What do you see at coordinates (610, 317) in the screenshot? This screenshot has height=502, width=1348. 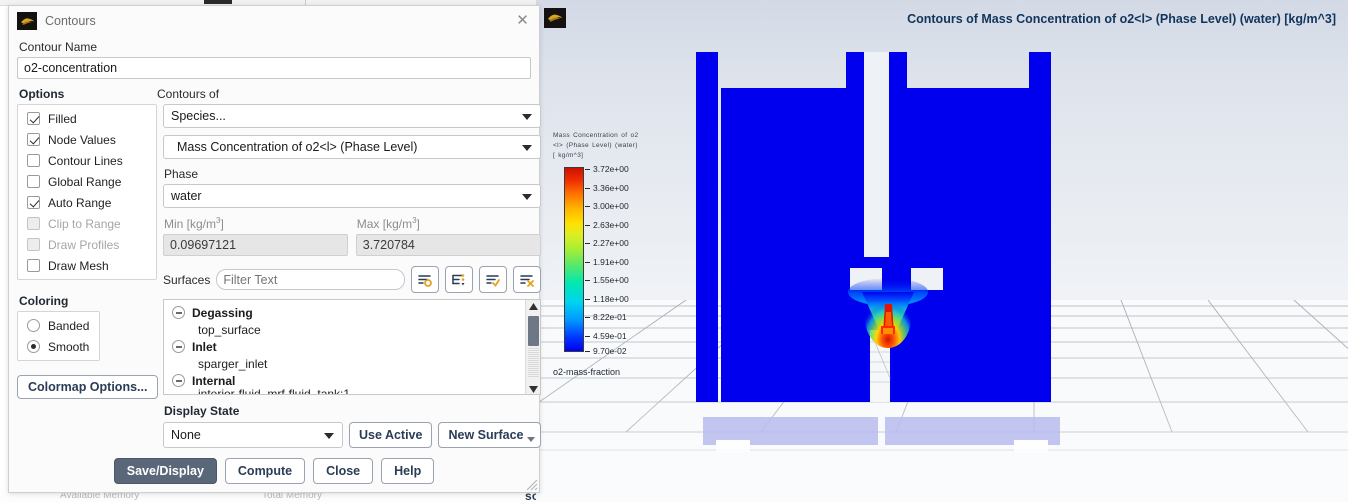 I see `colorbar-tick-label: 8.22e-01` at bounding box center [610, 317].